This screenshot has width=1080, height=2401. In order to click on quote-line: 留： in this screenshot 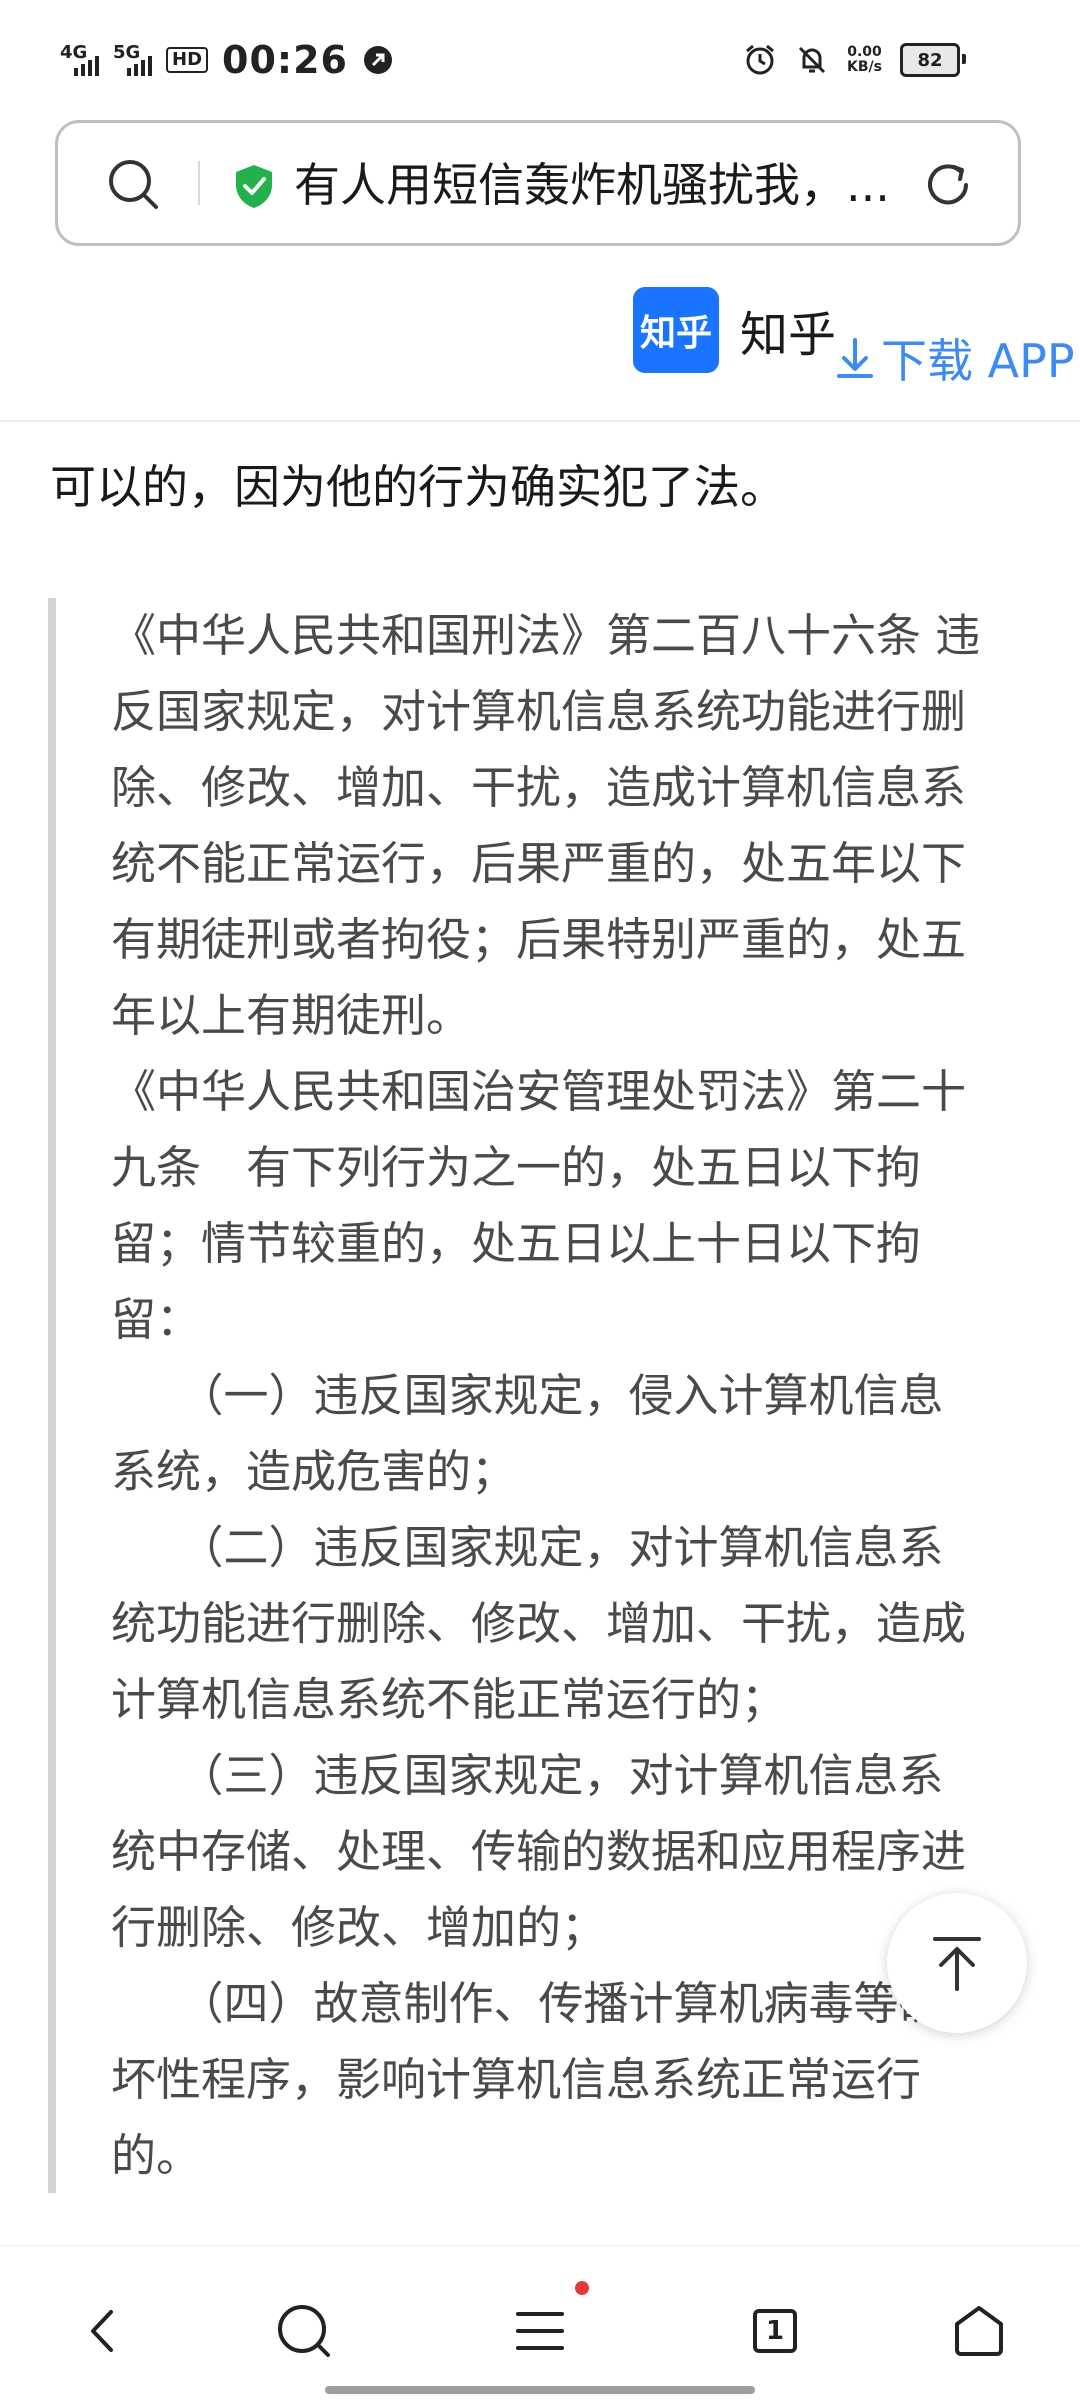, I will do `click(156, 1319)`.